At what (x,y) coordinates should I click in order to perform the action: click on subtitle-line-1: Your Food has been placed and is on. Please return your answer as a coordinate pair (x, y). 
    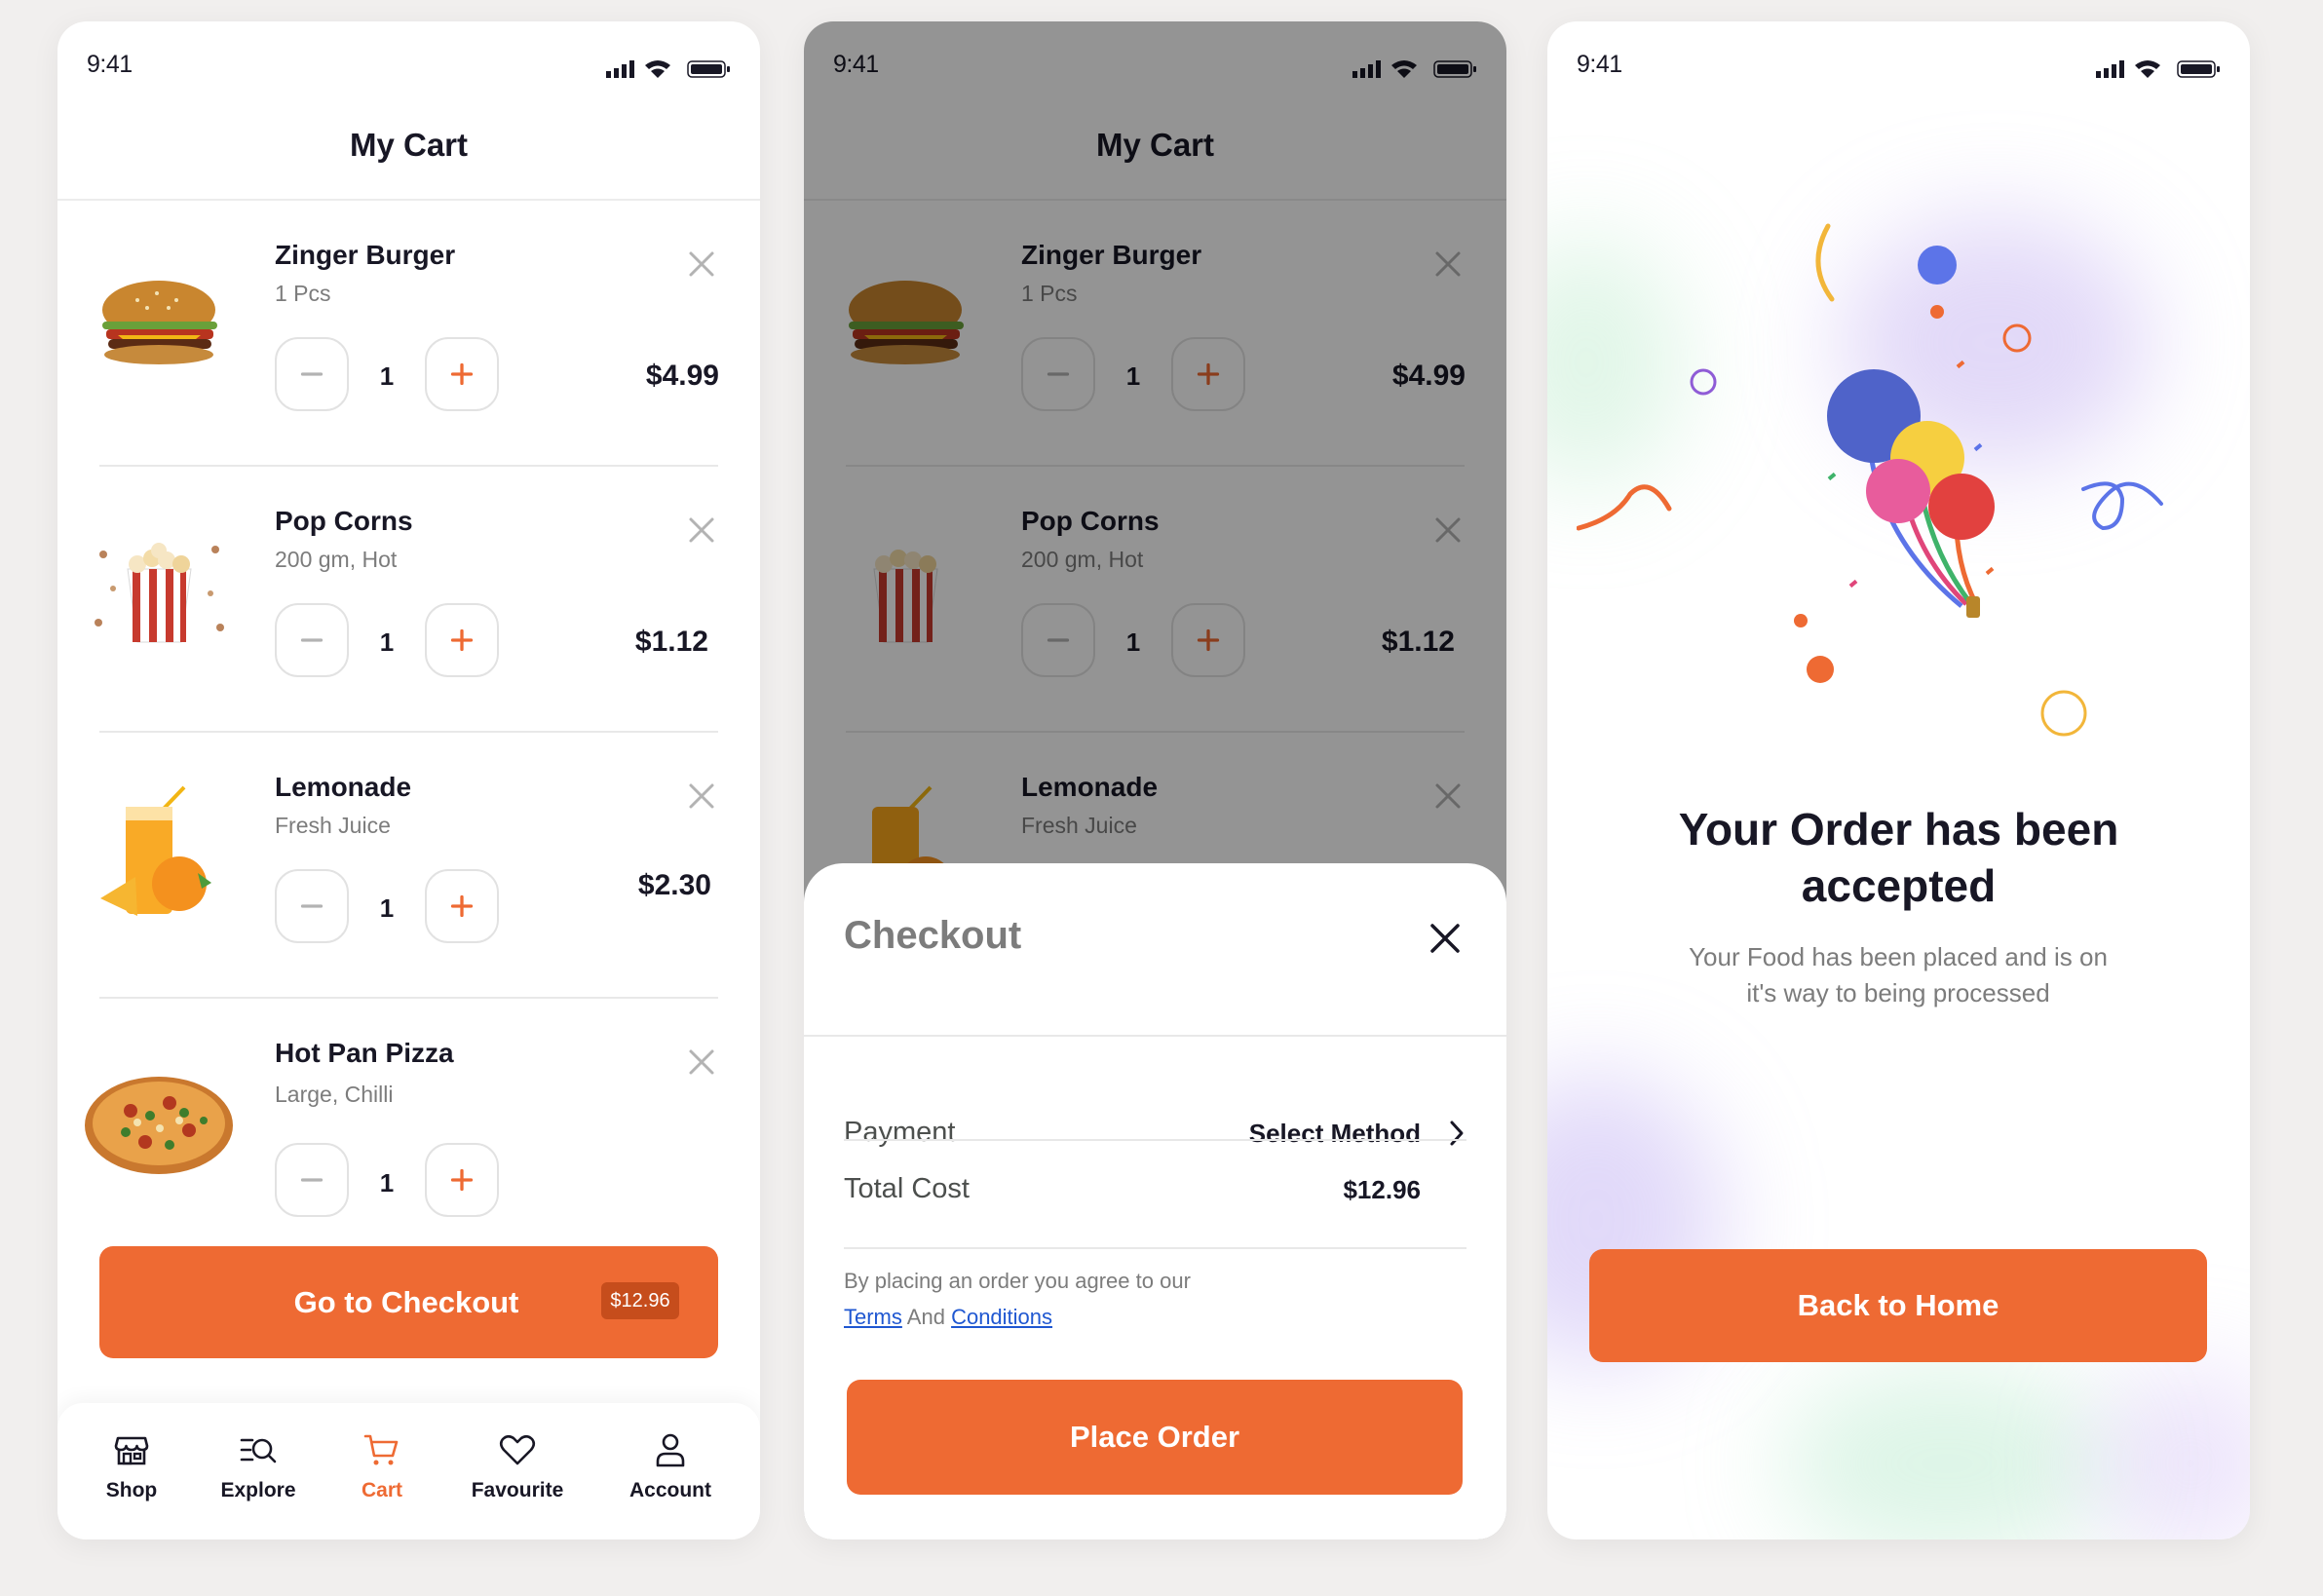
    Looking at the image, I should click on (1898, 957).